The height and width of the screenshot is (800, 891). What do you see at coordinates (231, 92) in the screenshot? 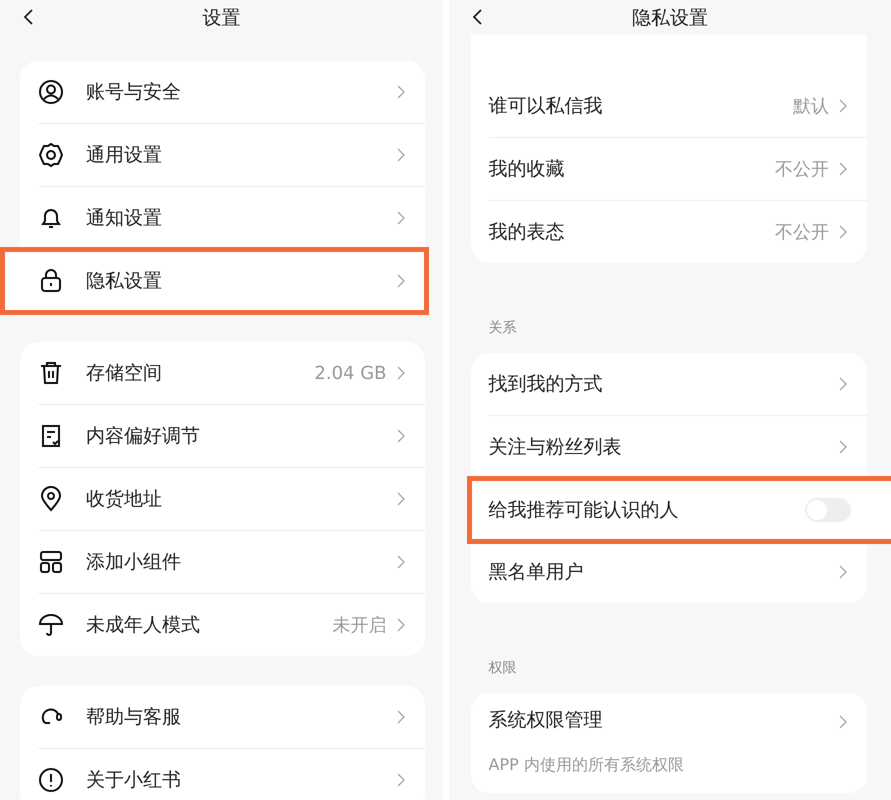
I see `settings-row: 账号与安全` at bounding box center [231, 92].